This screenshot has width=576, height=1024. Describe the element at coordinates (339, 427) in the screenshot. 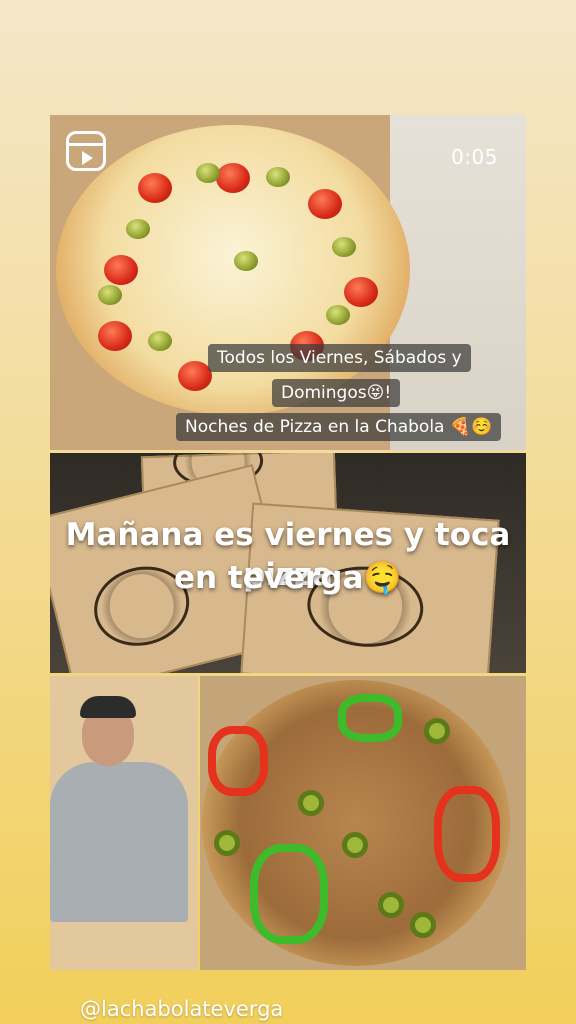

I see `caption-line-3: Noches de Pizza en la Chabola 🍕☺️` at that location.